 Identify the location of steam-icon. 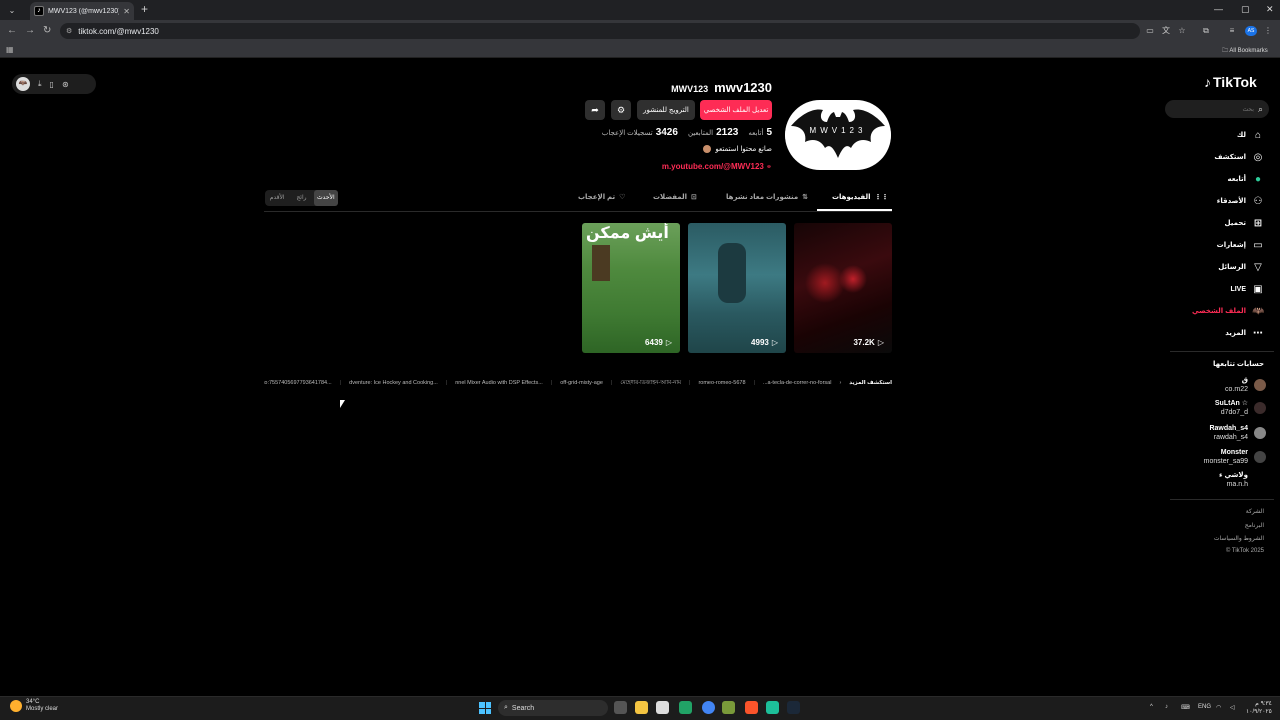
(793, 707).